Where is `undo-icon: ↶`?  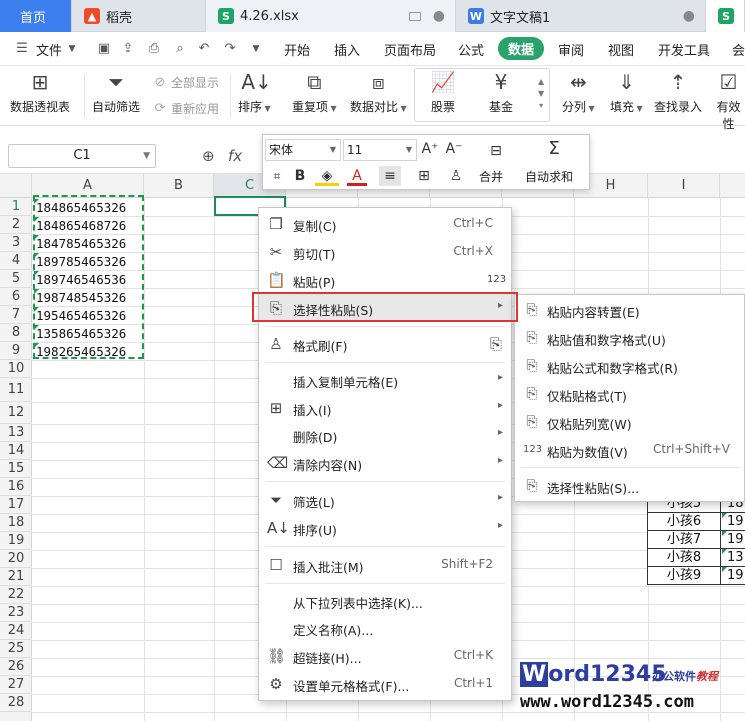
undo-icon: ↶ is located at coordinates (204, 49).